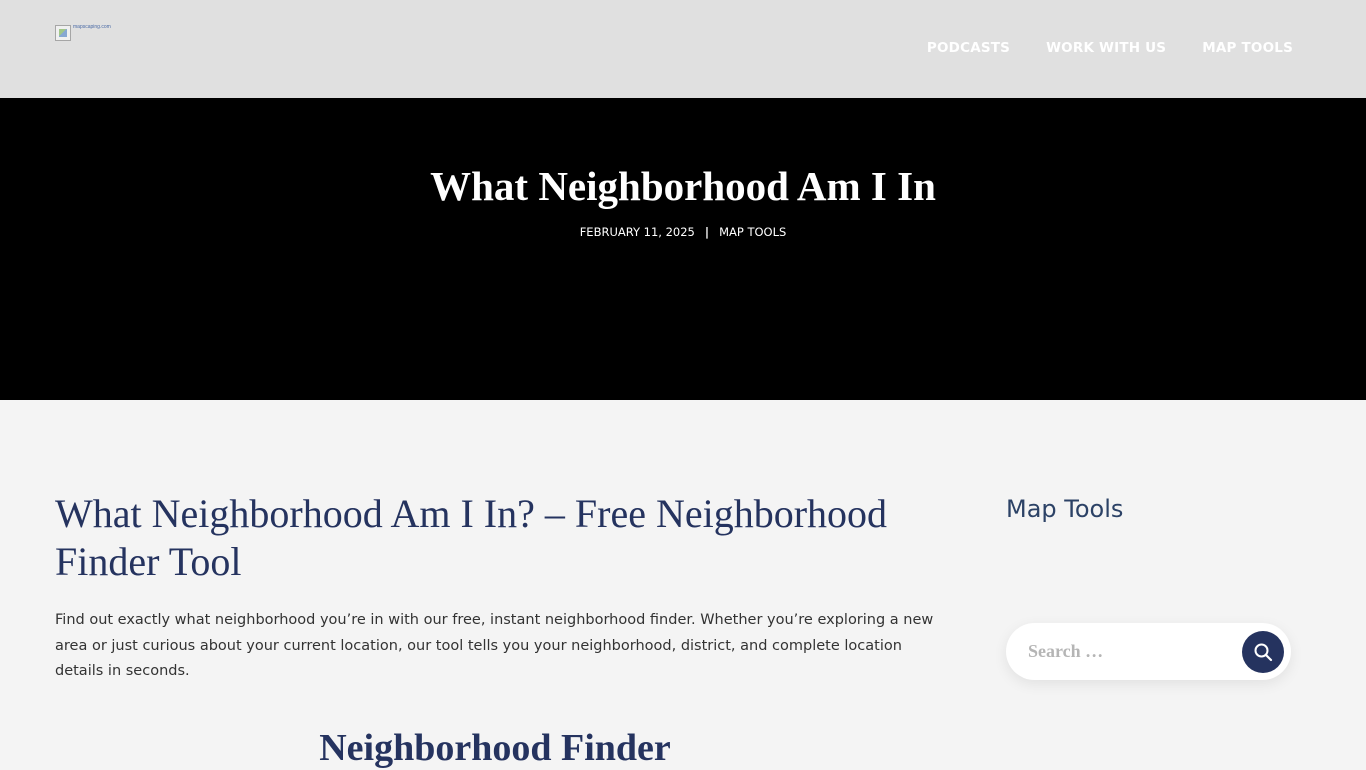  I want to click on nav-work-with-us: WORK WITH US, so click(1106, 48).